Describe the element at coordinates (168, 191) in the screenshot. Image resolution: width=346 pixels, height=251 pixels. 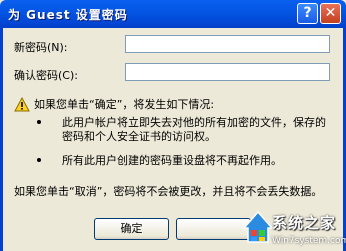
I see `cancel-note: 如果您单击“取消”，密码将不会被更改，并且将不会丢失数据。` at that location.